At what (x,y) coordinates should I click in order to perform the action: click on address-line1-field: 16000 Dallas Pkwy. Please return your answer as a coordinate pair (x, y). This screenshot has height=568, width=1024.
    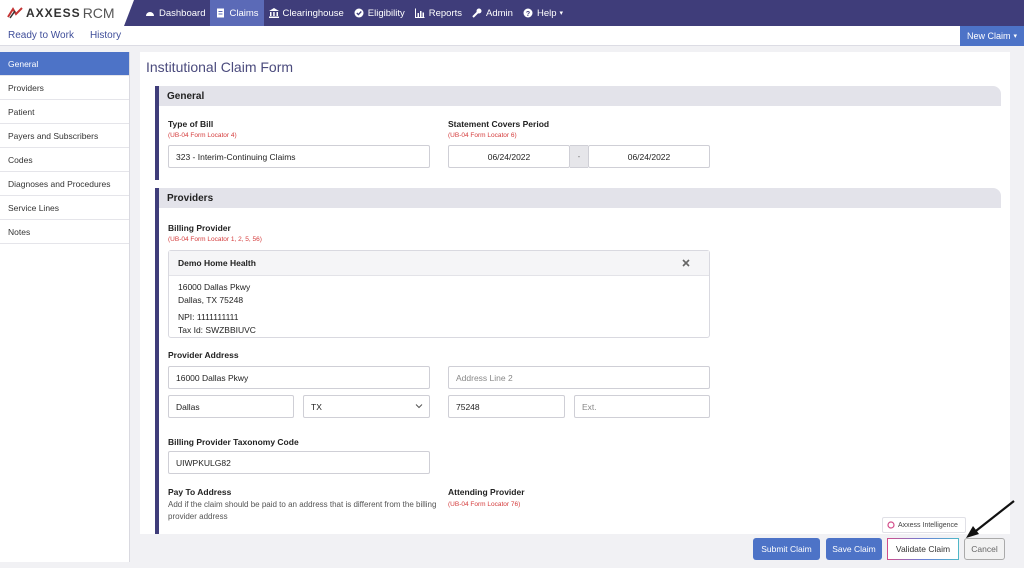
    Looking at the image, I should click on (299, 377).